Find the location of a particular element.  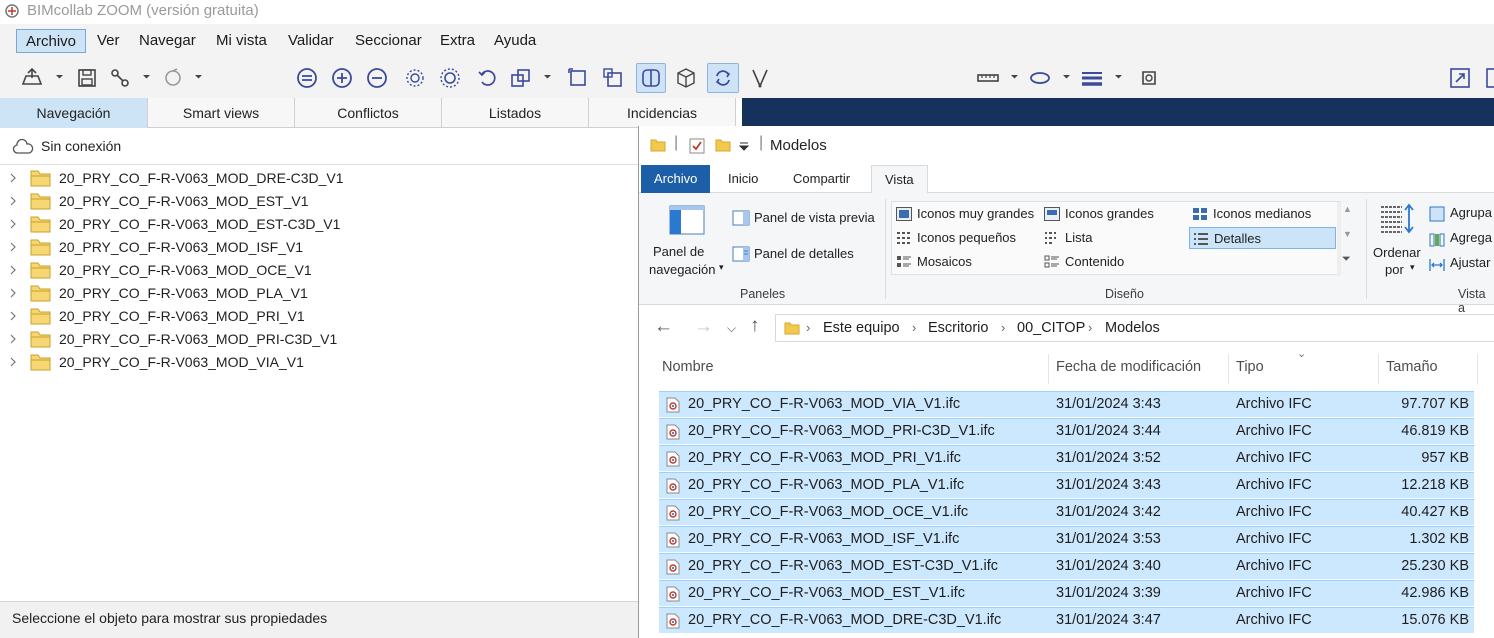

breadcrumb-modelos: Modelos is located at coordinates (1132, 328).